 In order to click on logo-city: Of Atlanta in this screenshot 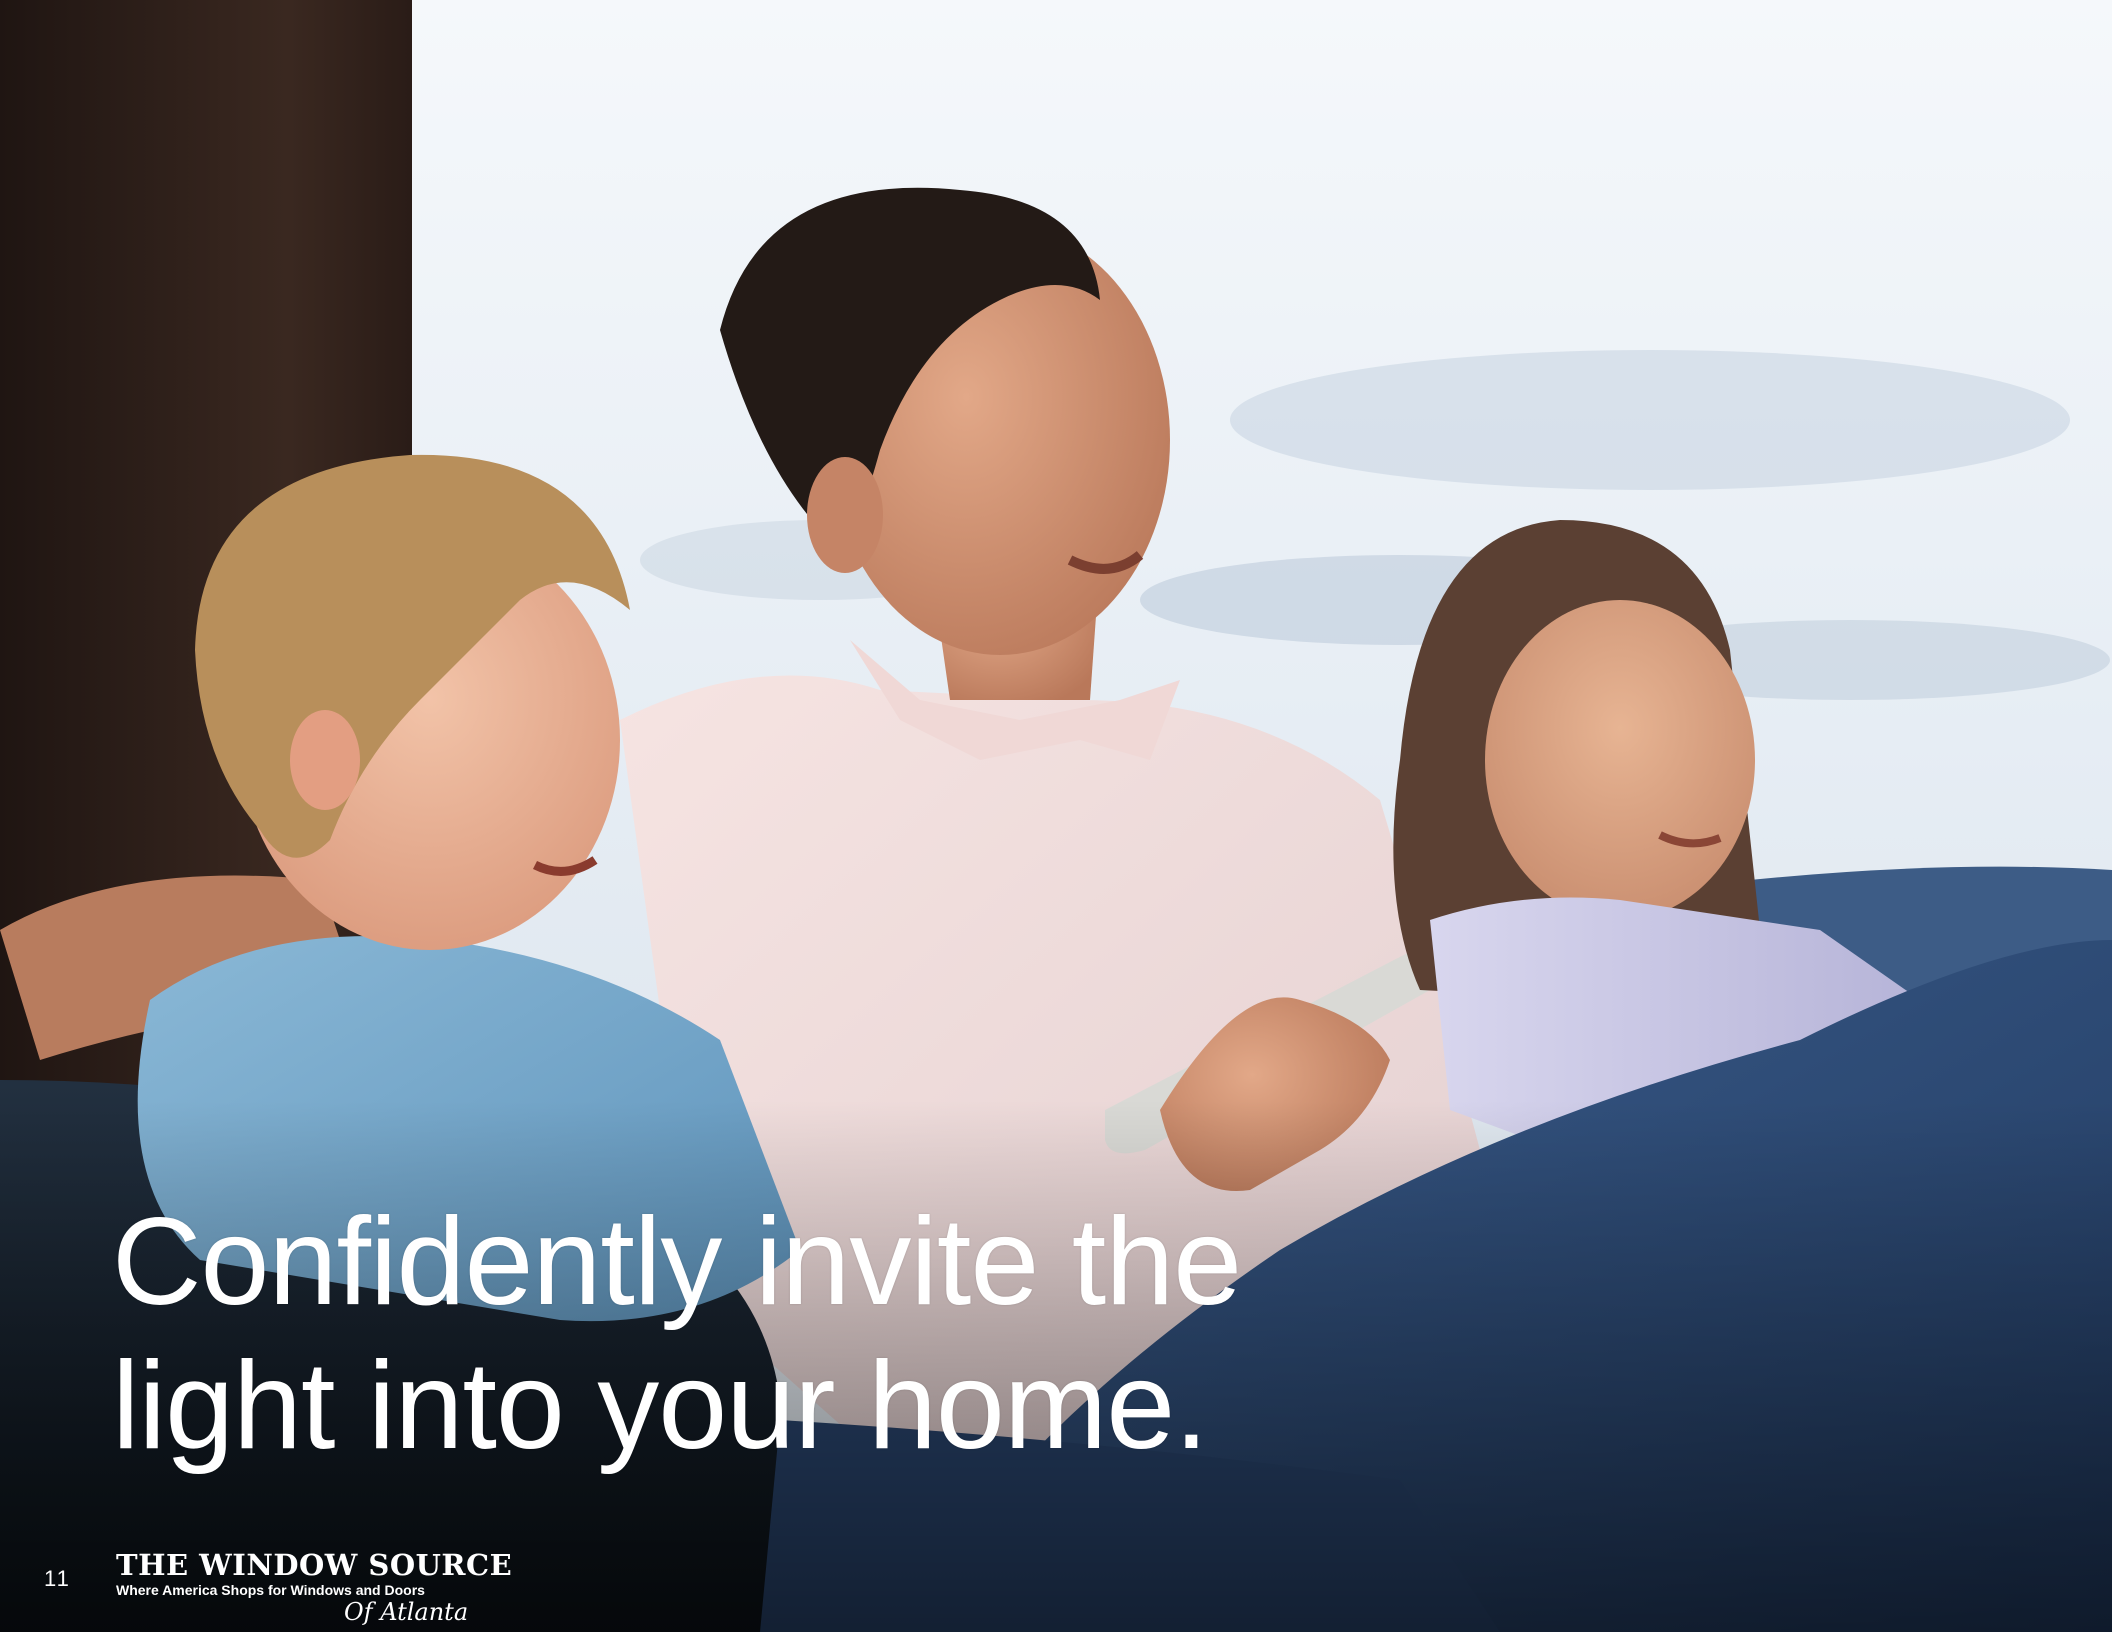, I will do `click(406, 1612)`.